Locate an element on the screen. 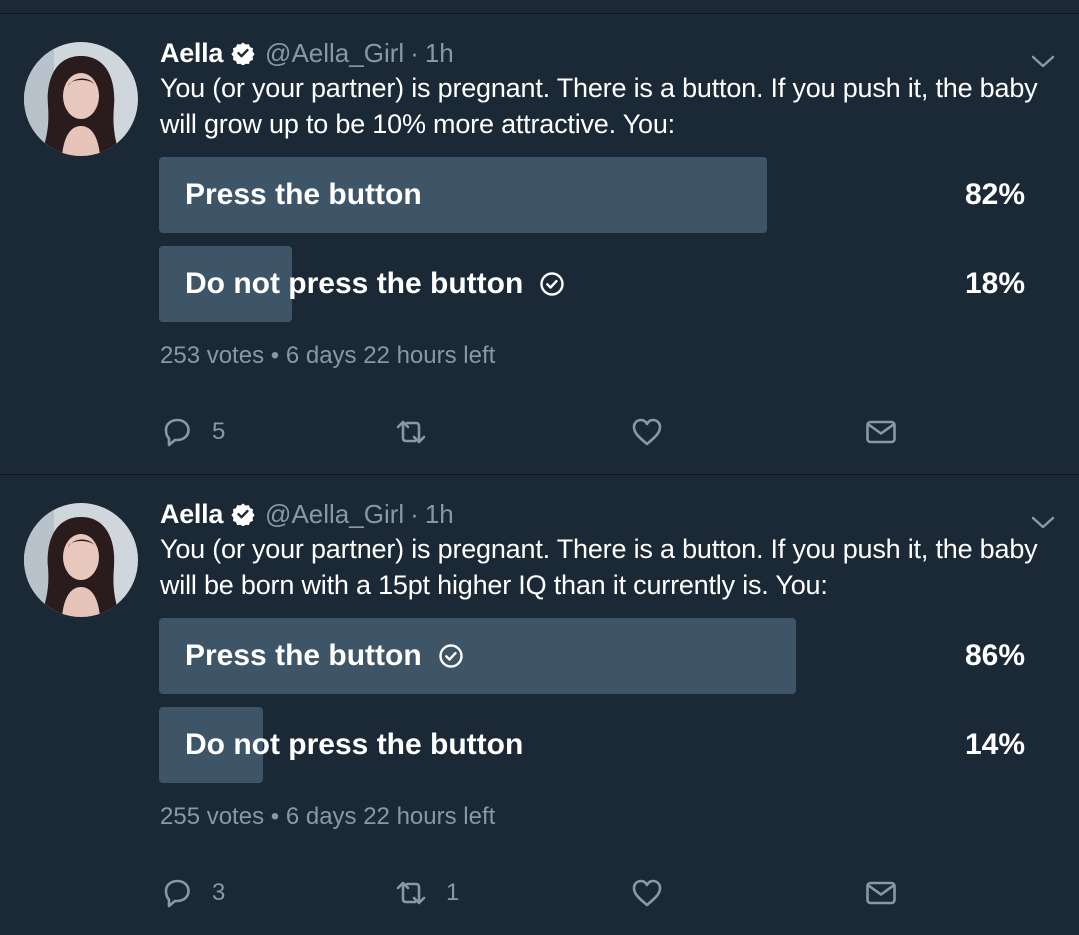 The image size is (1079, 935). vote-count: 253 votes is located at coordinates (212, 355).